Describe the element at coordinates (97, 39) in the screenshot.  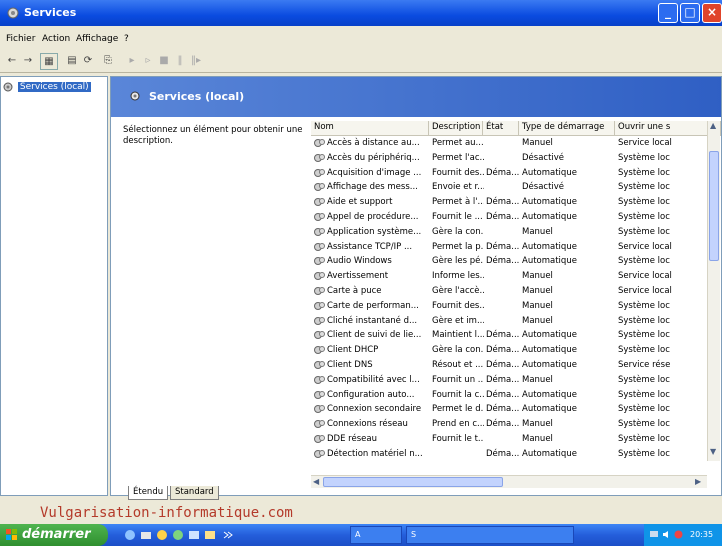
I see `menu-view: Affichage` at that location.